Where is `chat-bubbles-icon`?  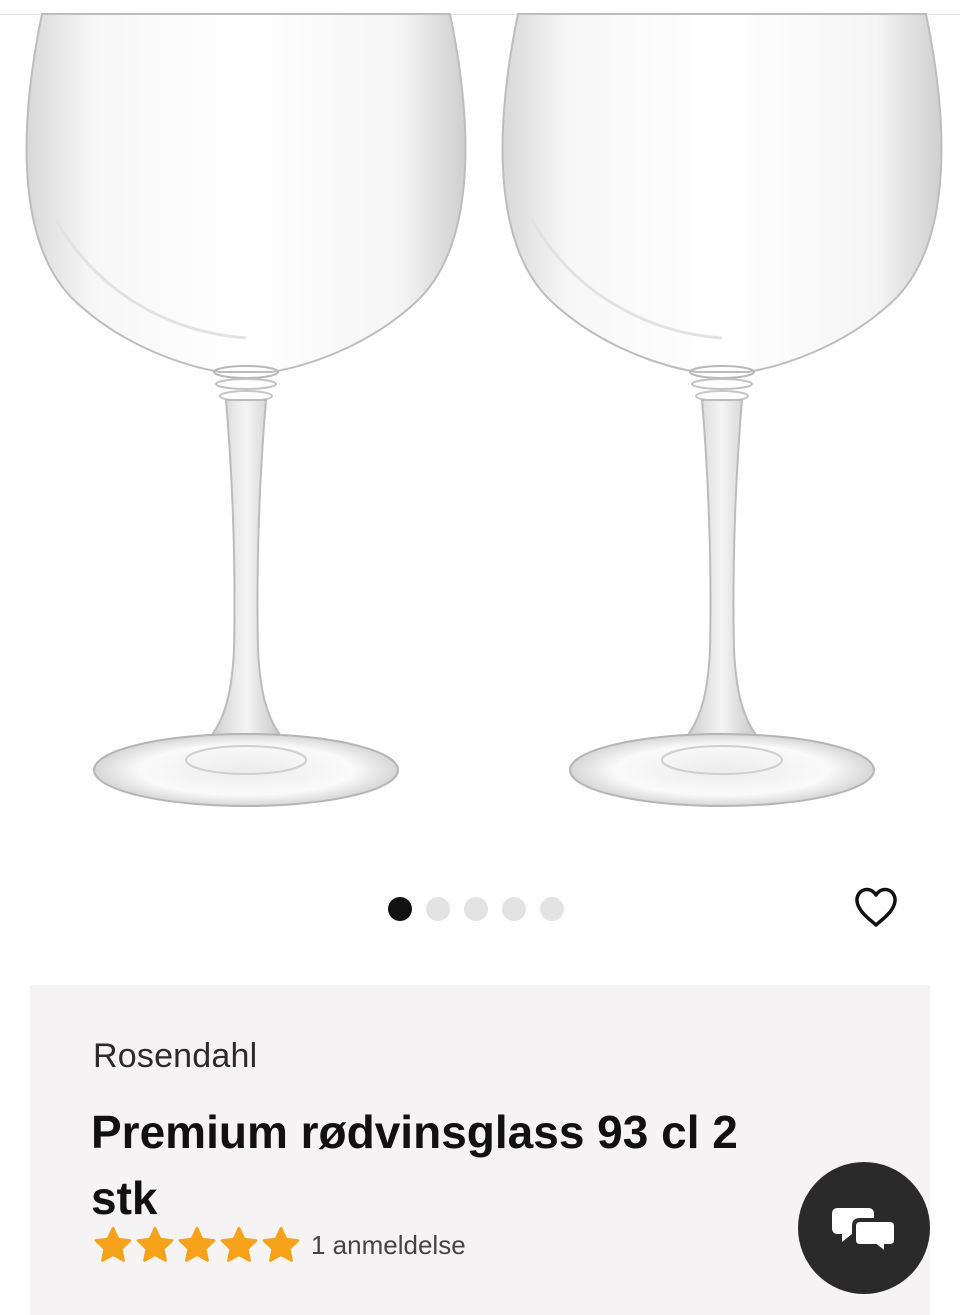
chat-bubbles-icon is located at coordinates (864, 1231).